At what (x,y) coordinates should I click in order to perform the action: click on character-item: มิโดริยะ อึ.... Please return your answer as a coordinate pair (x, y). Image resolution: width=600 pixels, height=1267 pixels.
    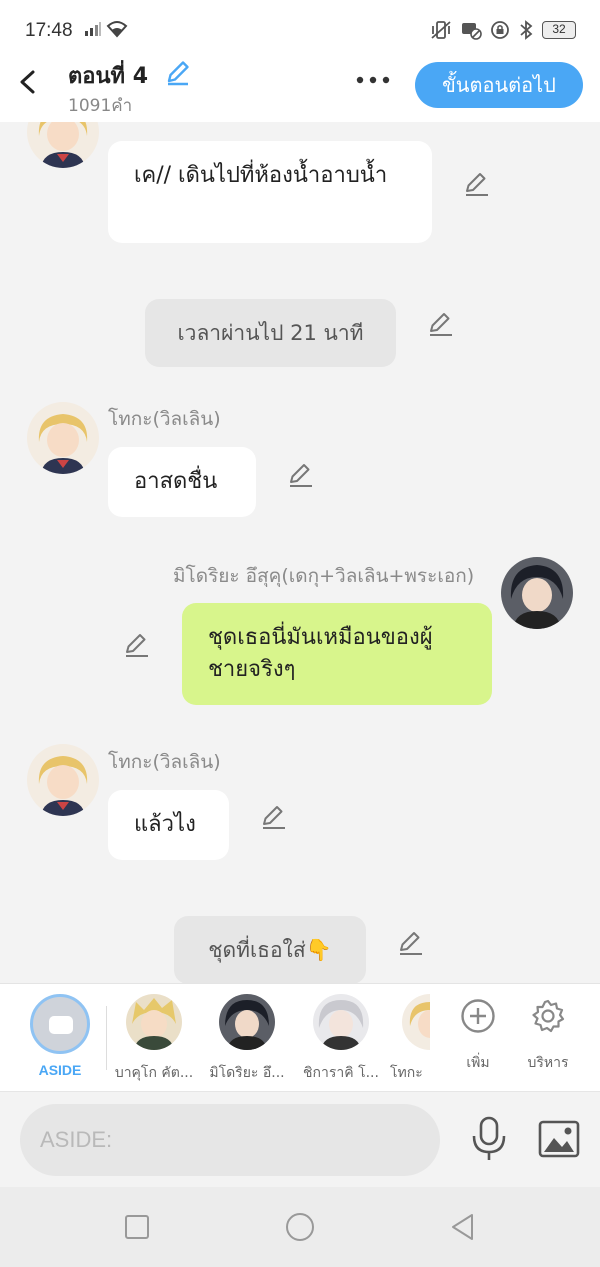
    Looking at the image, I should click on (247, 1039).